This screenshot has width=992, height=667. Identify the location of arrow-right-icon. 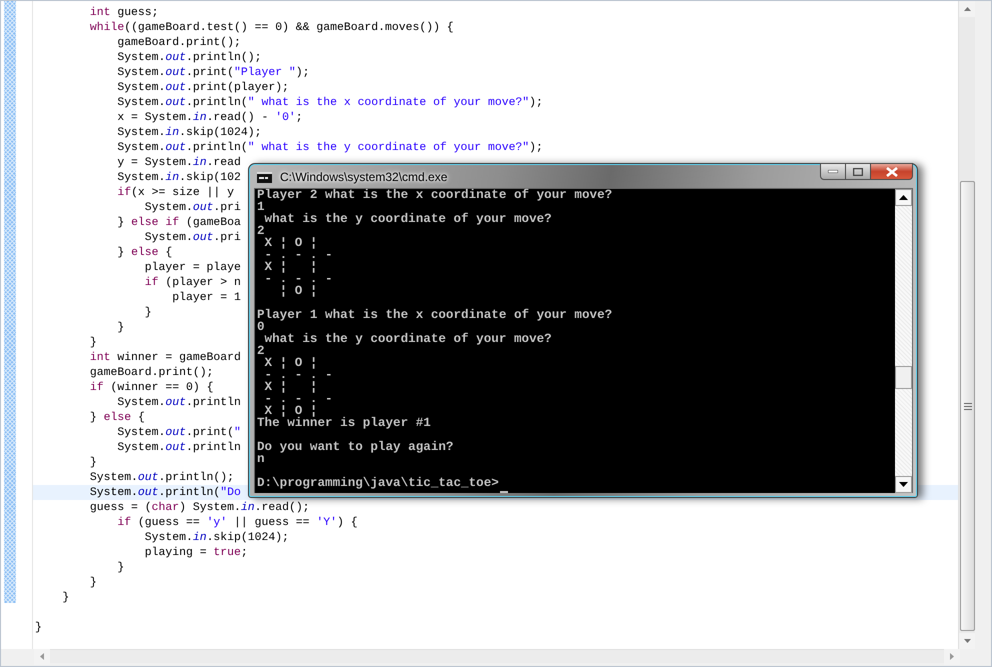
(952, 656).